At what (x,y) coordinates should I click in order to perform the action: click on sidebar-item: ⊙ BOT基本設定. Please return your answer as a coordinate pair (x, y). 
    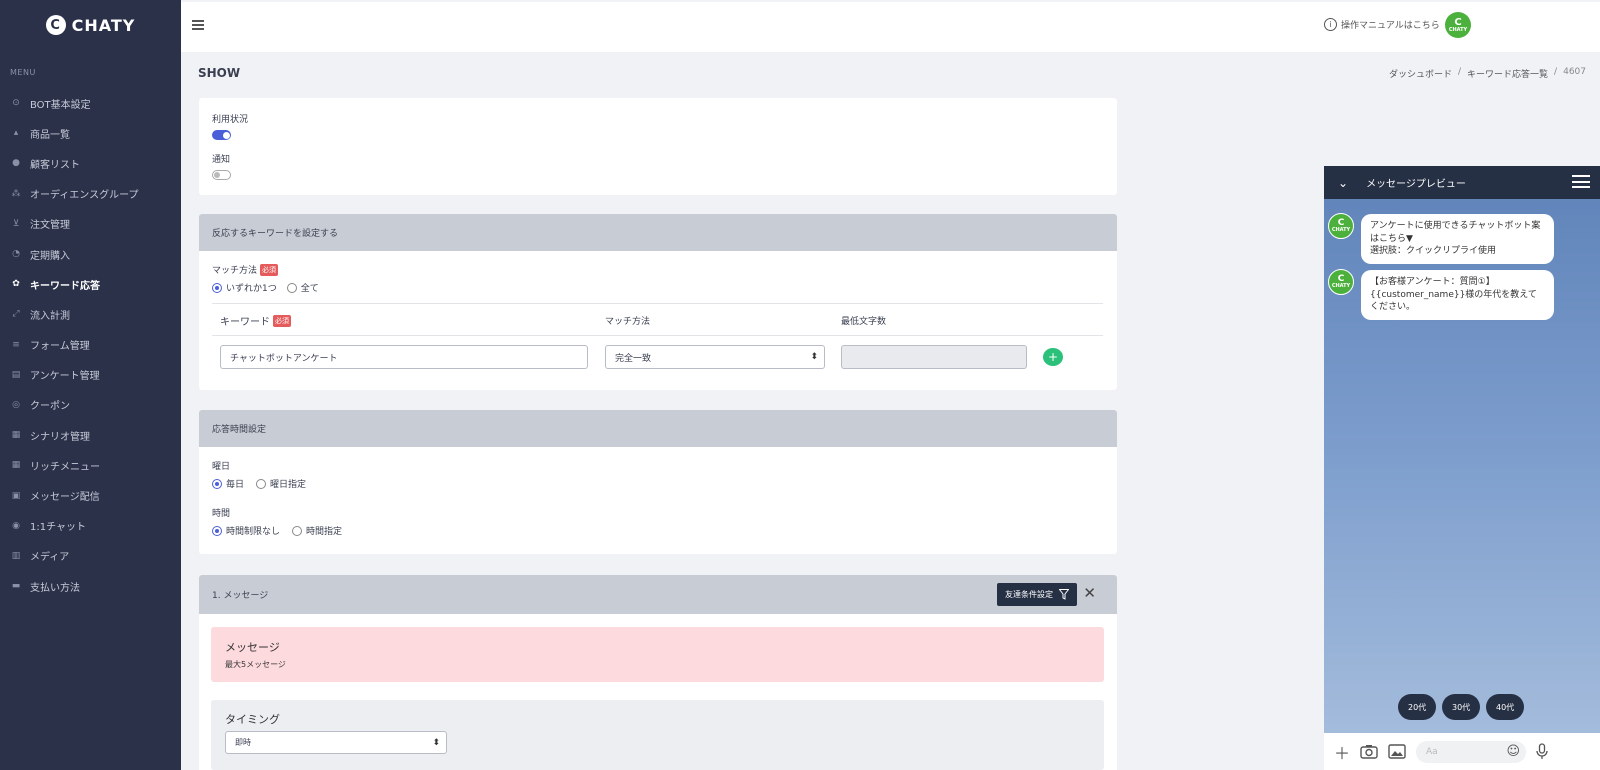
    Looking at the image, I should click on (90, 103).